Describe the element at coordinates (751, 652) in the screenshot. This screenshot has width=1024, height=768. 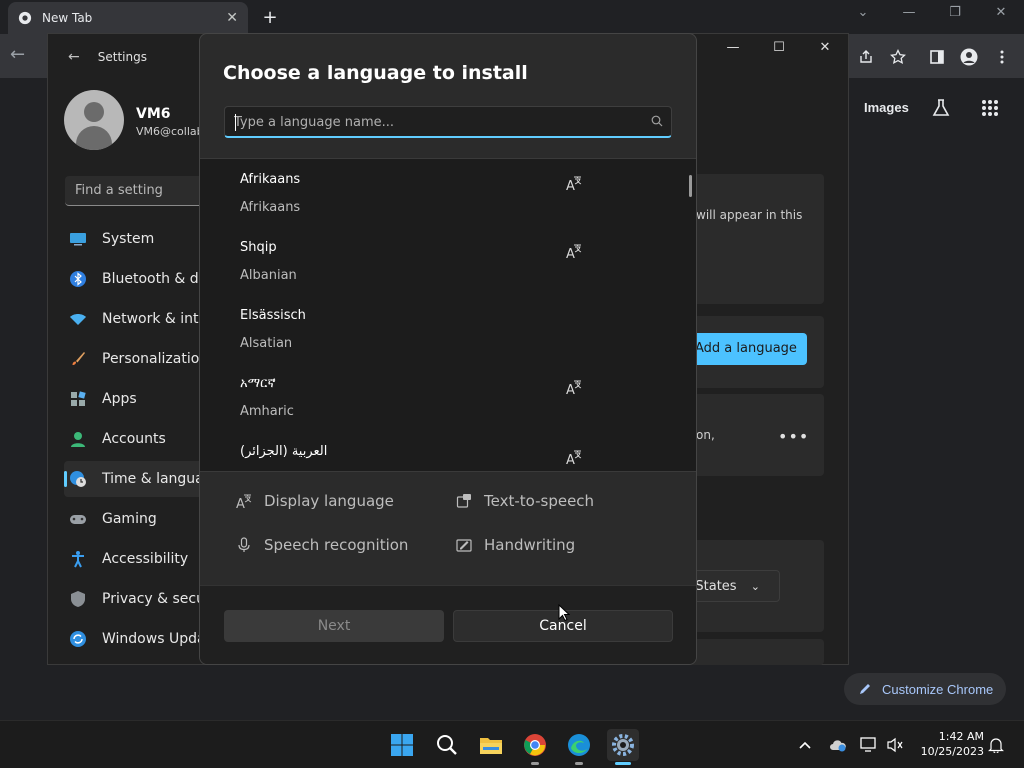
I see `content-card` at that location.